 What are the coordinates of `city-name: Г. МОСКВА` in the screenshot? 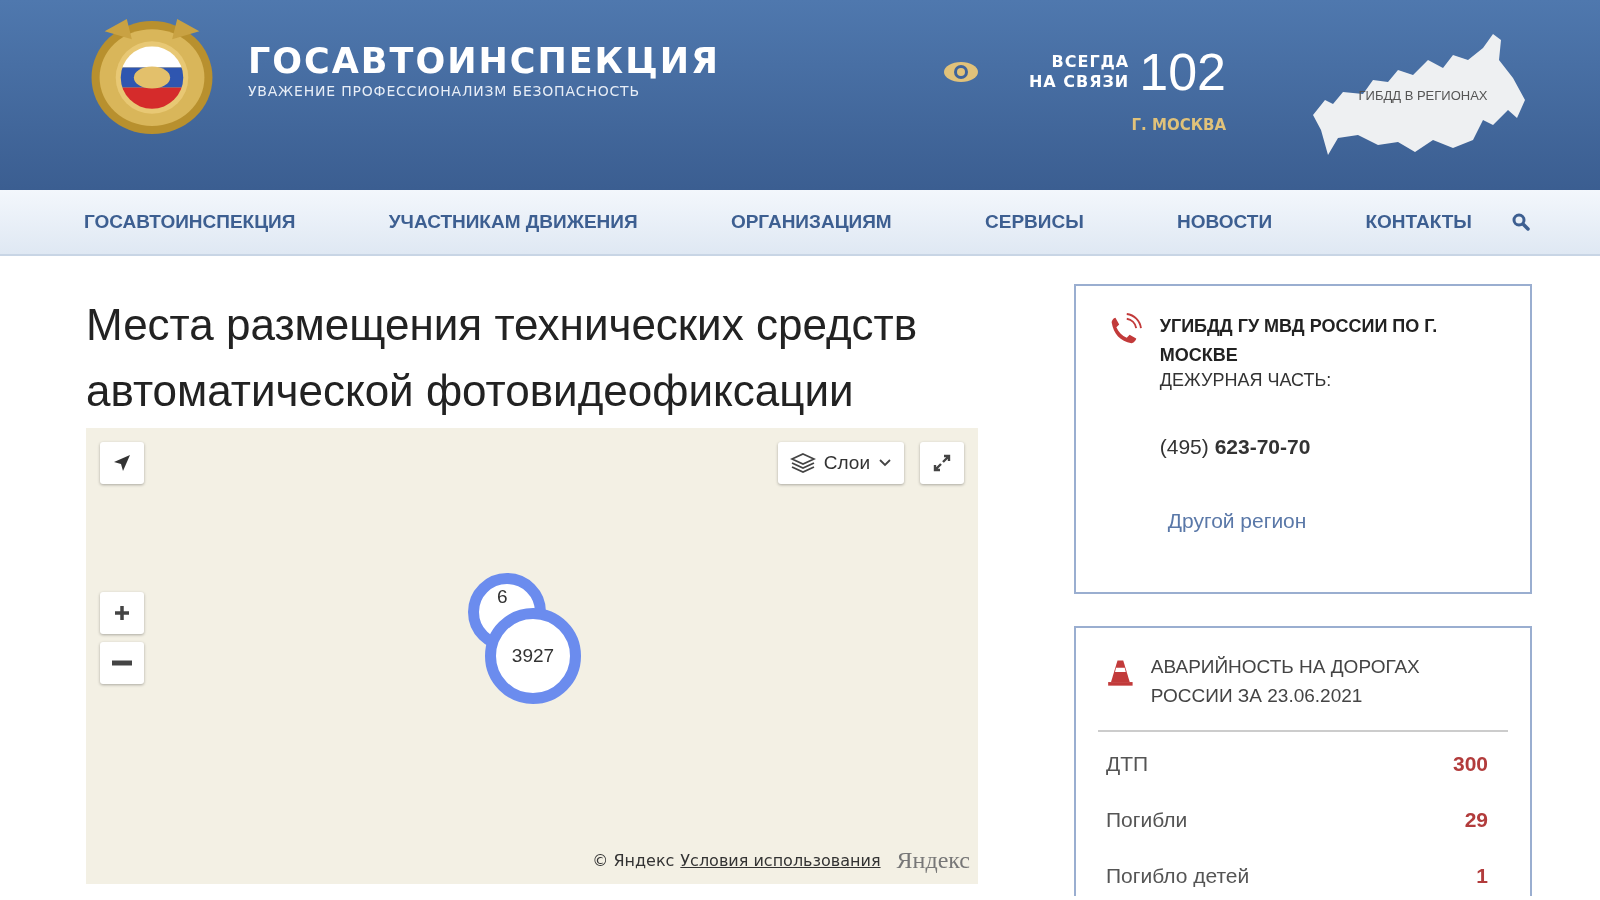 It's located at (1178, 125).